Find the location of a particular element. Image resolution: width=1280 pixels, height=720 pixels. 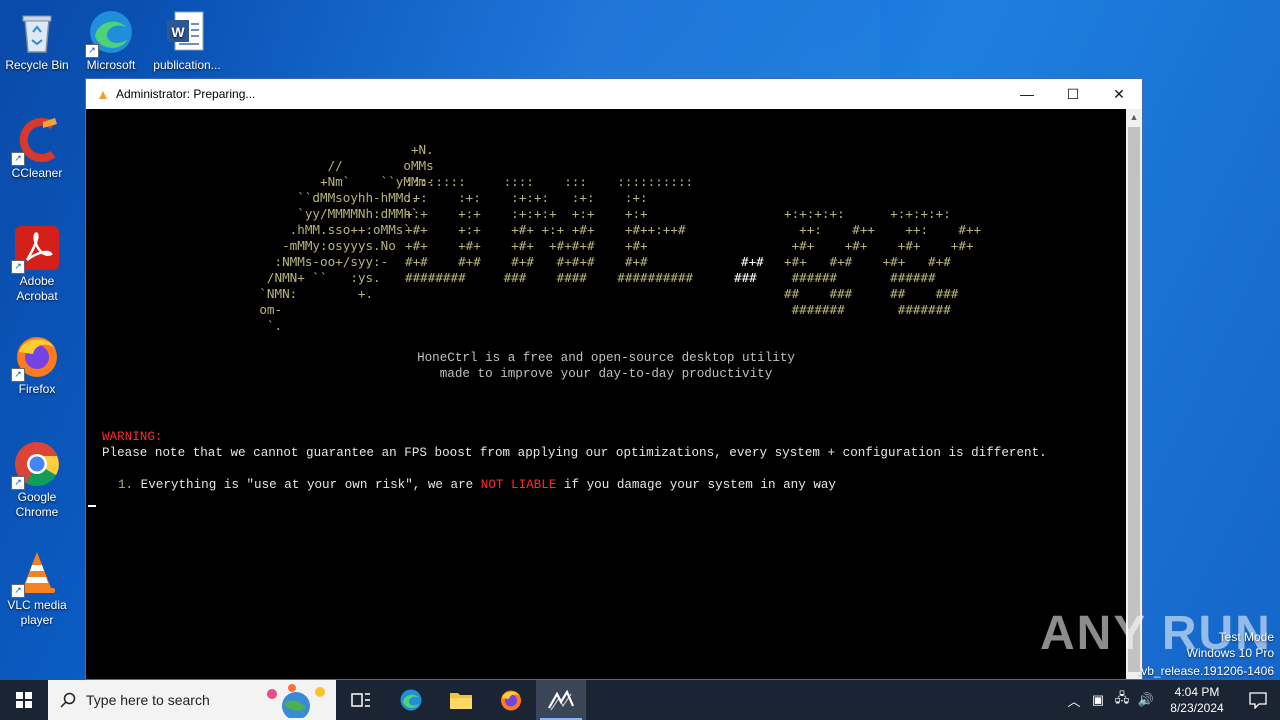

word-document-icon: W is located at coordinates (187, 32).